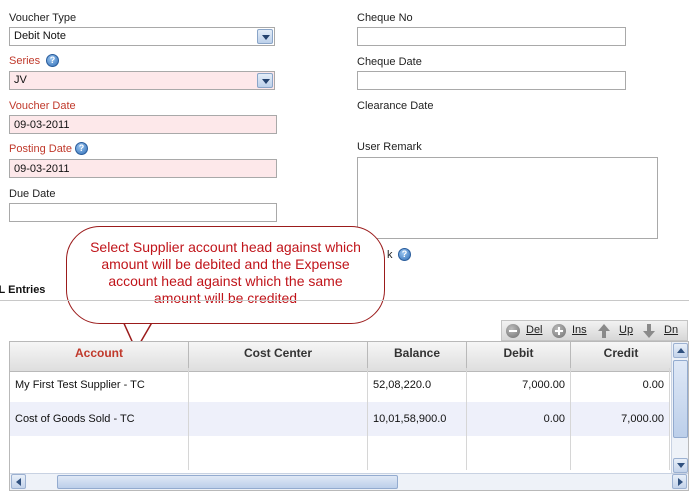  What do you see at coordinates (679, 481) in the screenshot?
I see `scroll-right-icon` at bounding box center [679, 481].